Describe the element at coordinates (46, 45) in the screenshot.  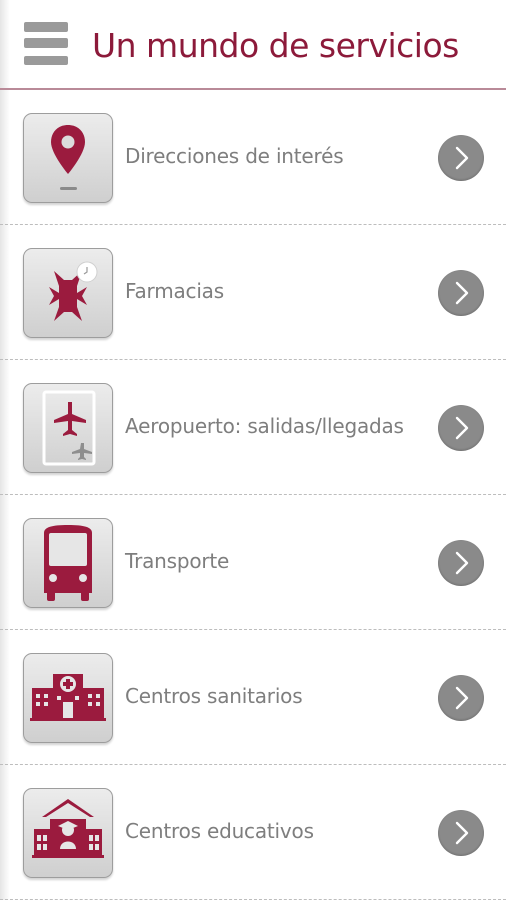
I see `hamburger-menu-icon` at that location.